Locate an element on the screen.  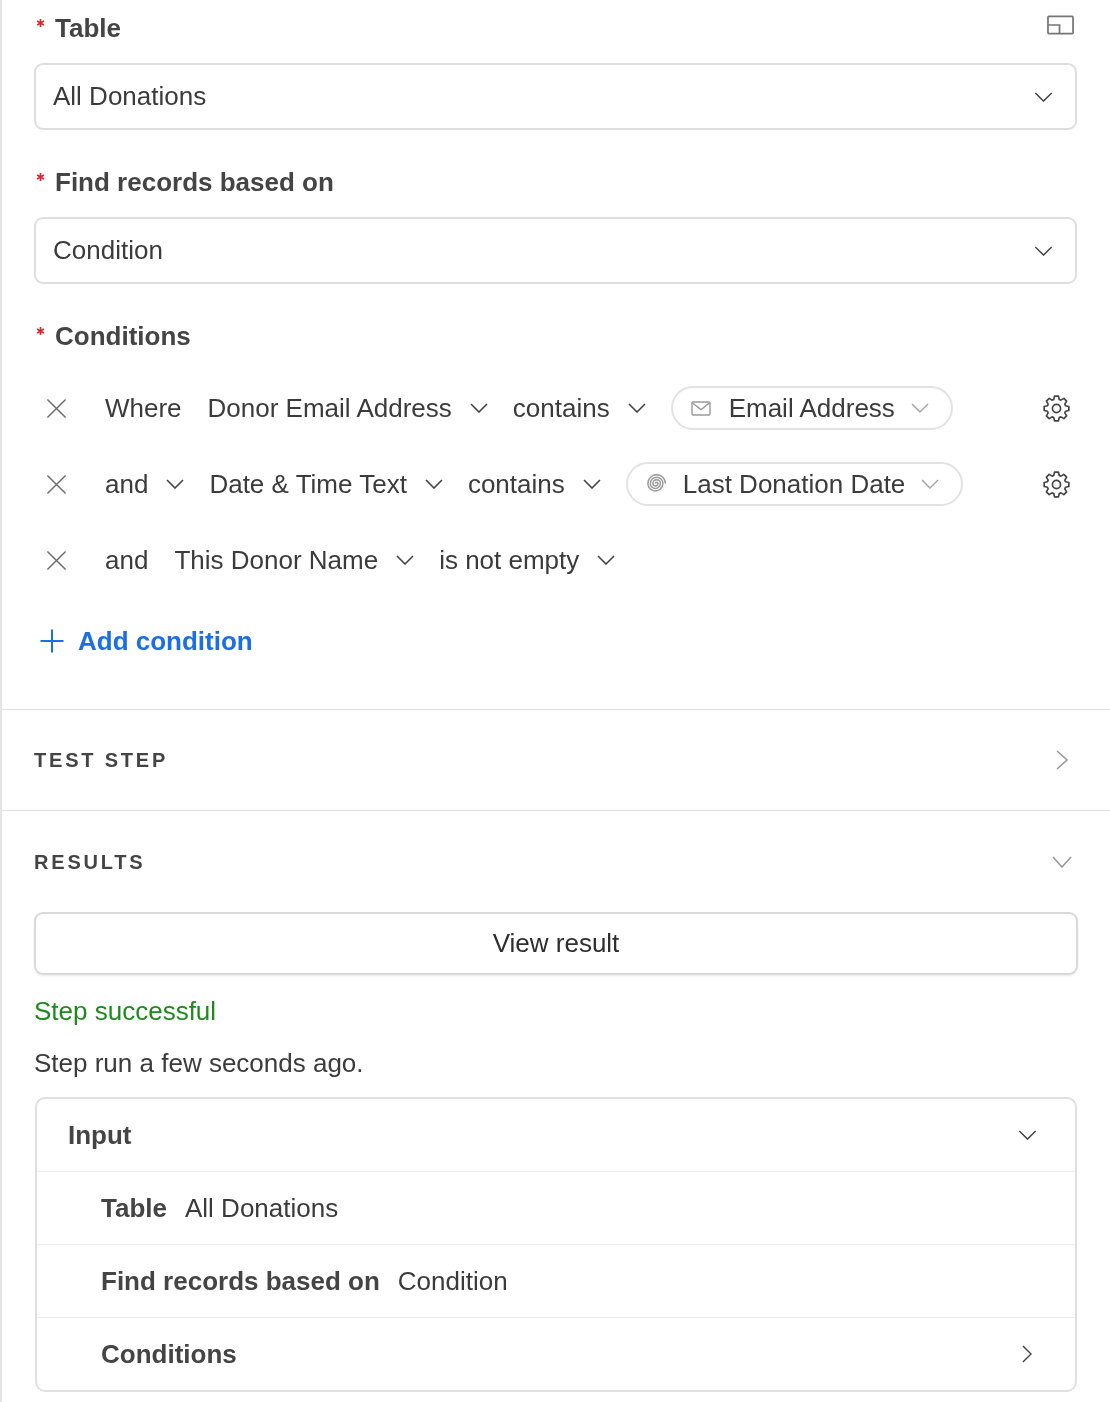
field-dropdown: Date & Time Text is located at coordinates (326, 484).